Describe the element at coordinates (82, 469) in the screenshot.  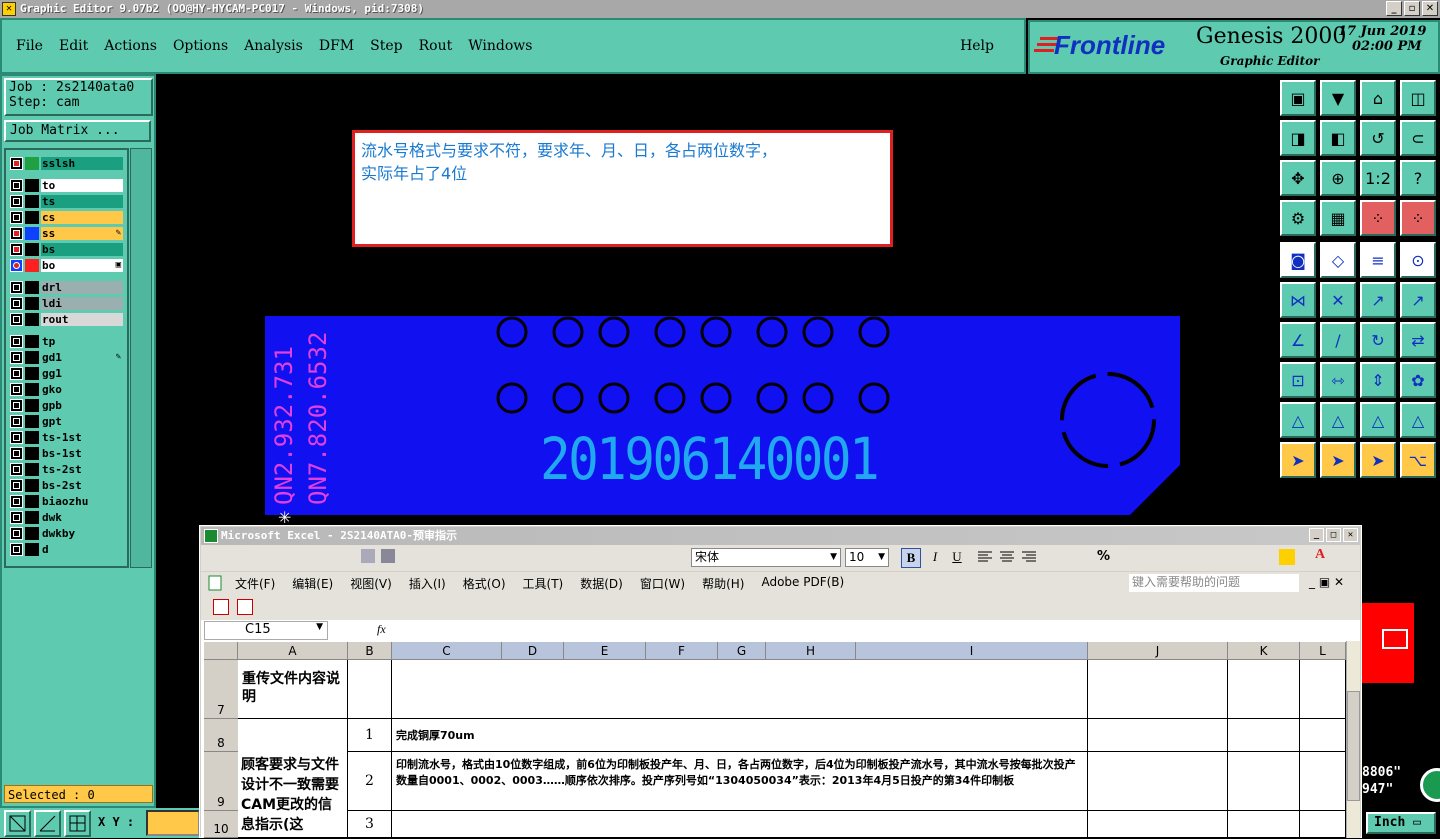
I see `layer-name: ts-2st` at that location.